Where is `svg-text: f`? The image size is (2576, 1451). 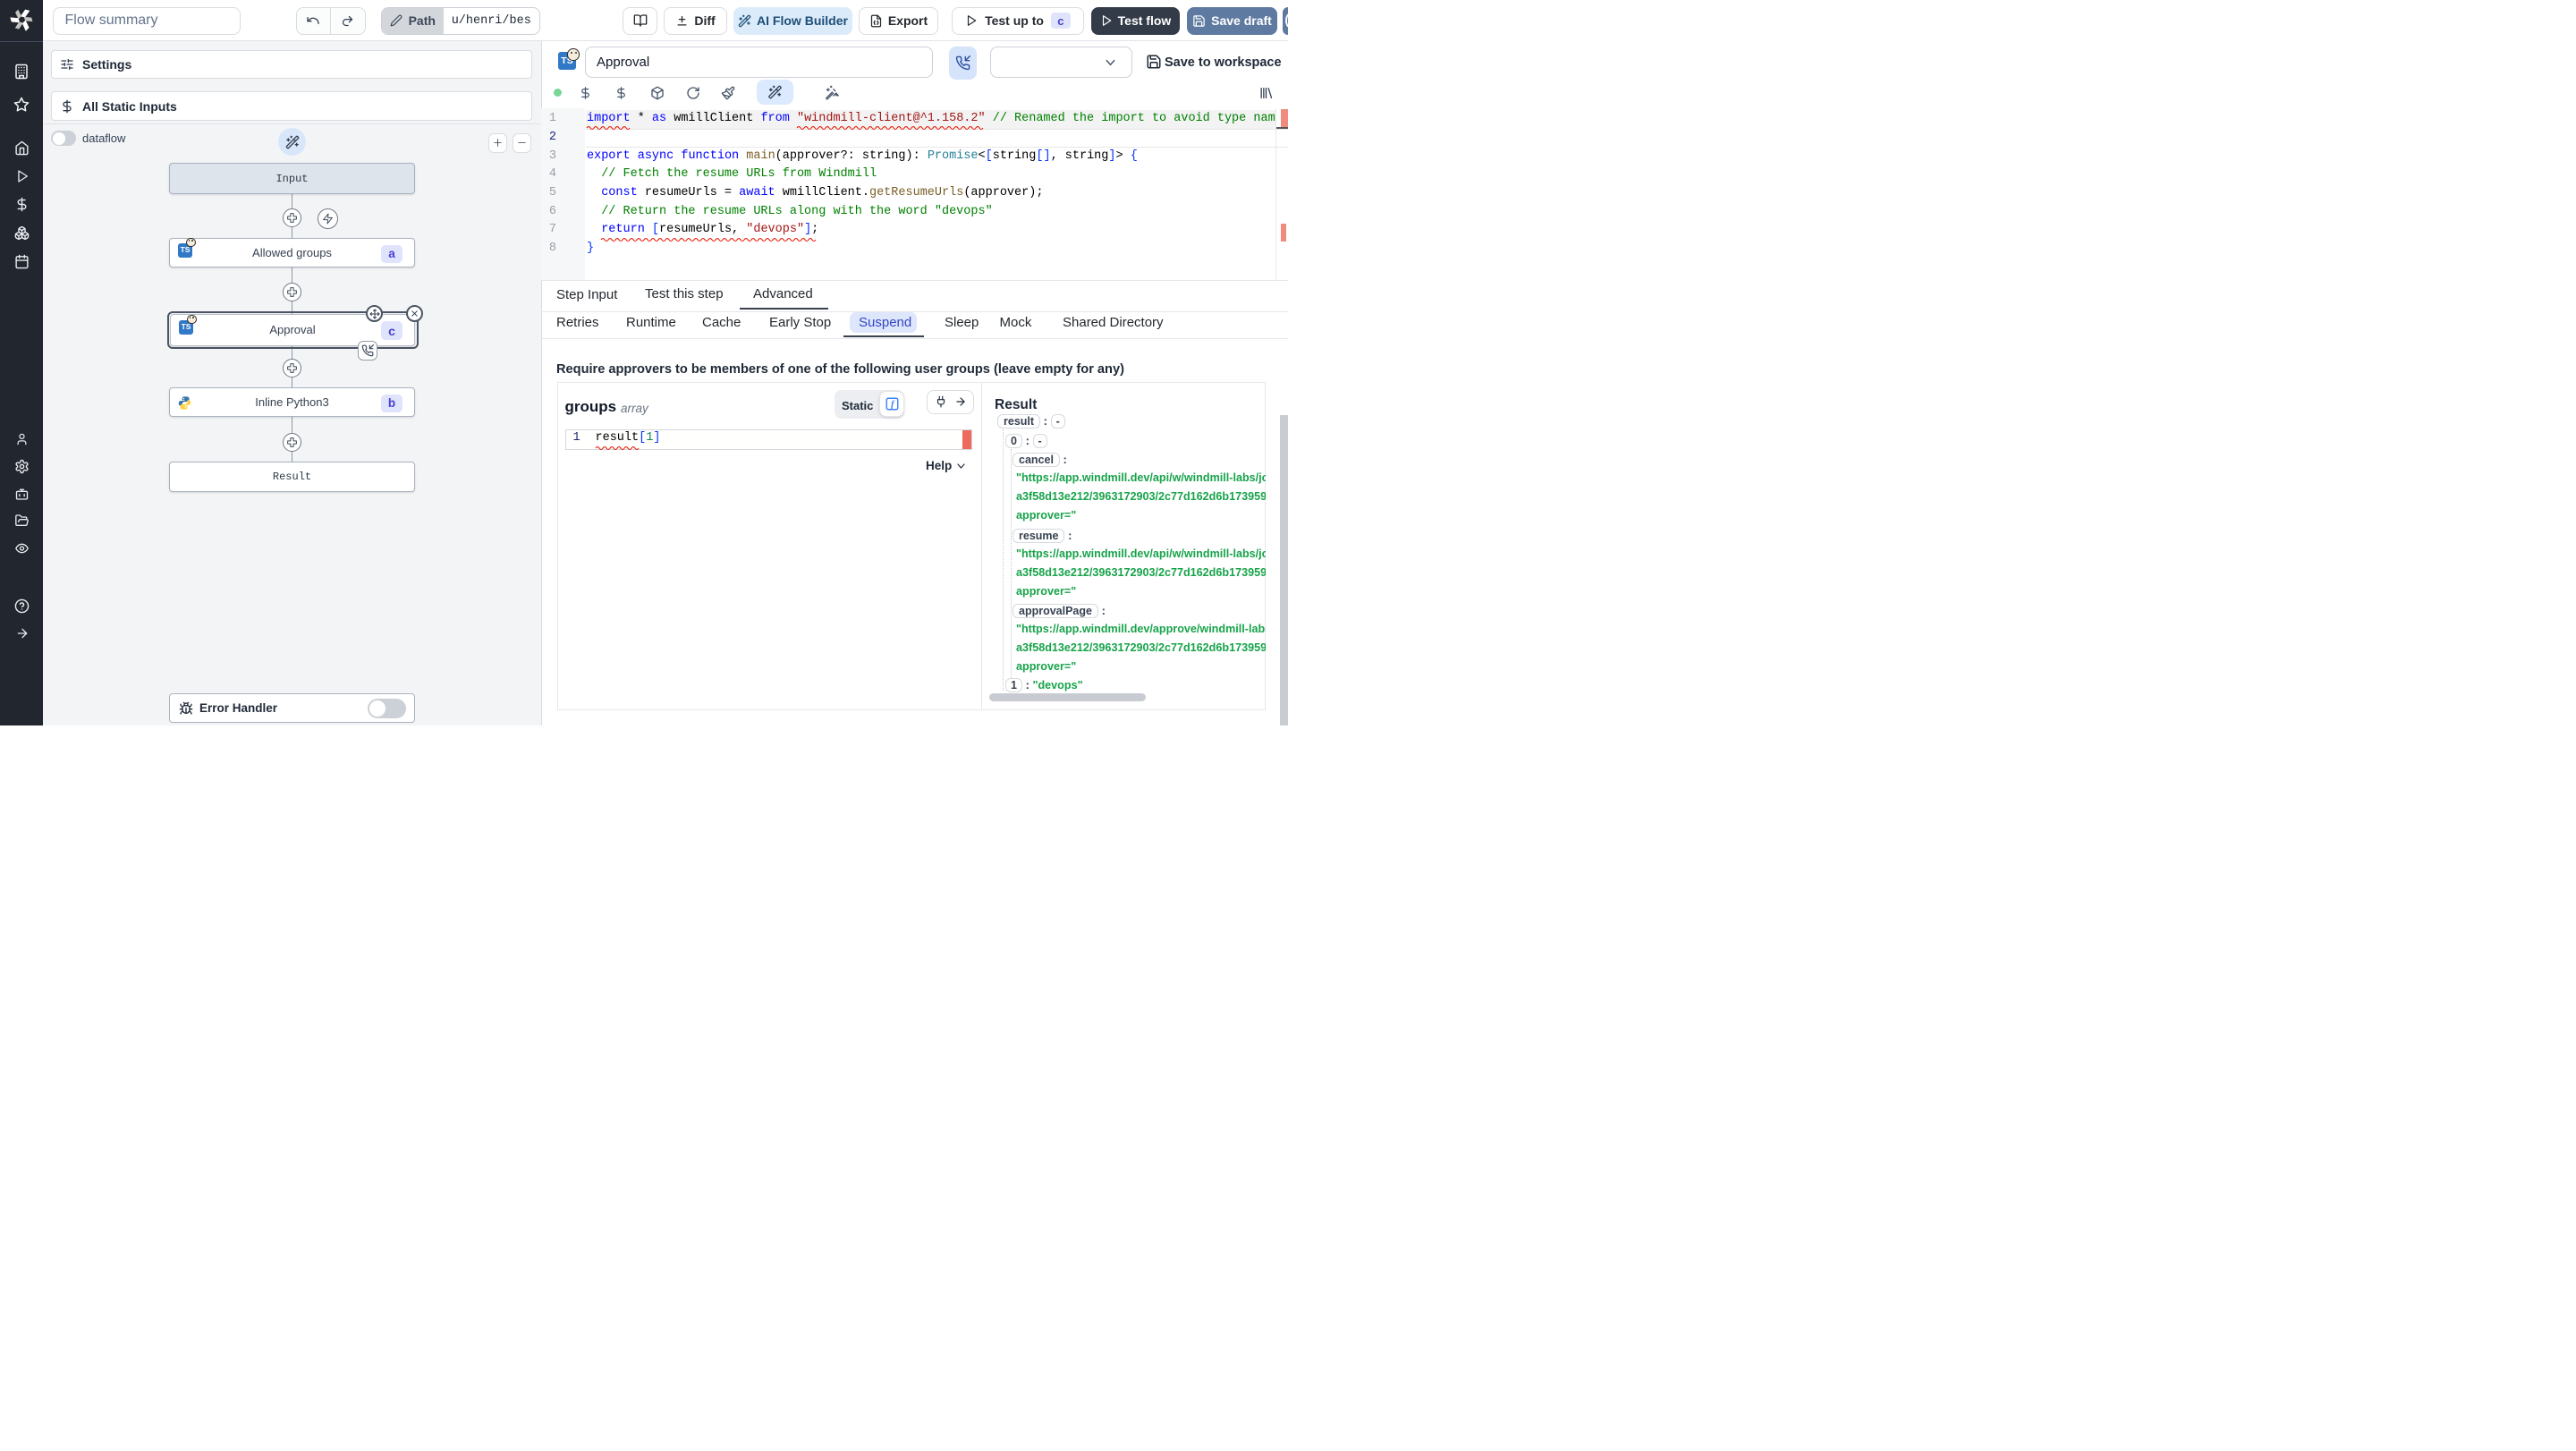
svg-text: f is located at coordinates (893, 405).